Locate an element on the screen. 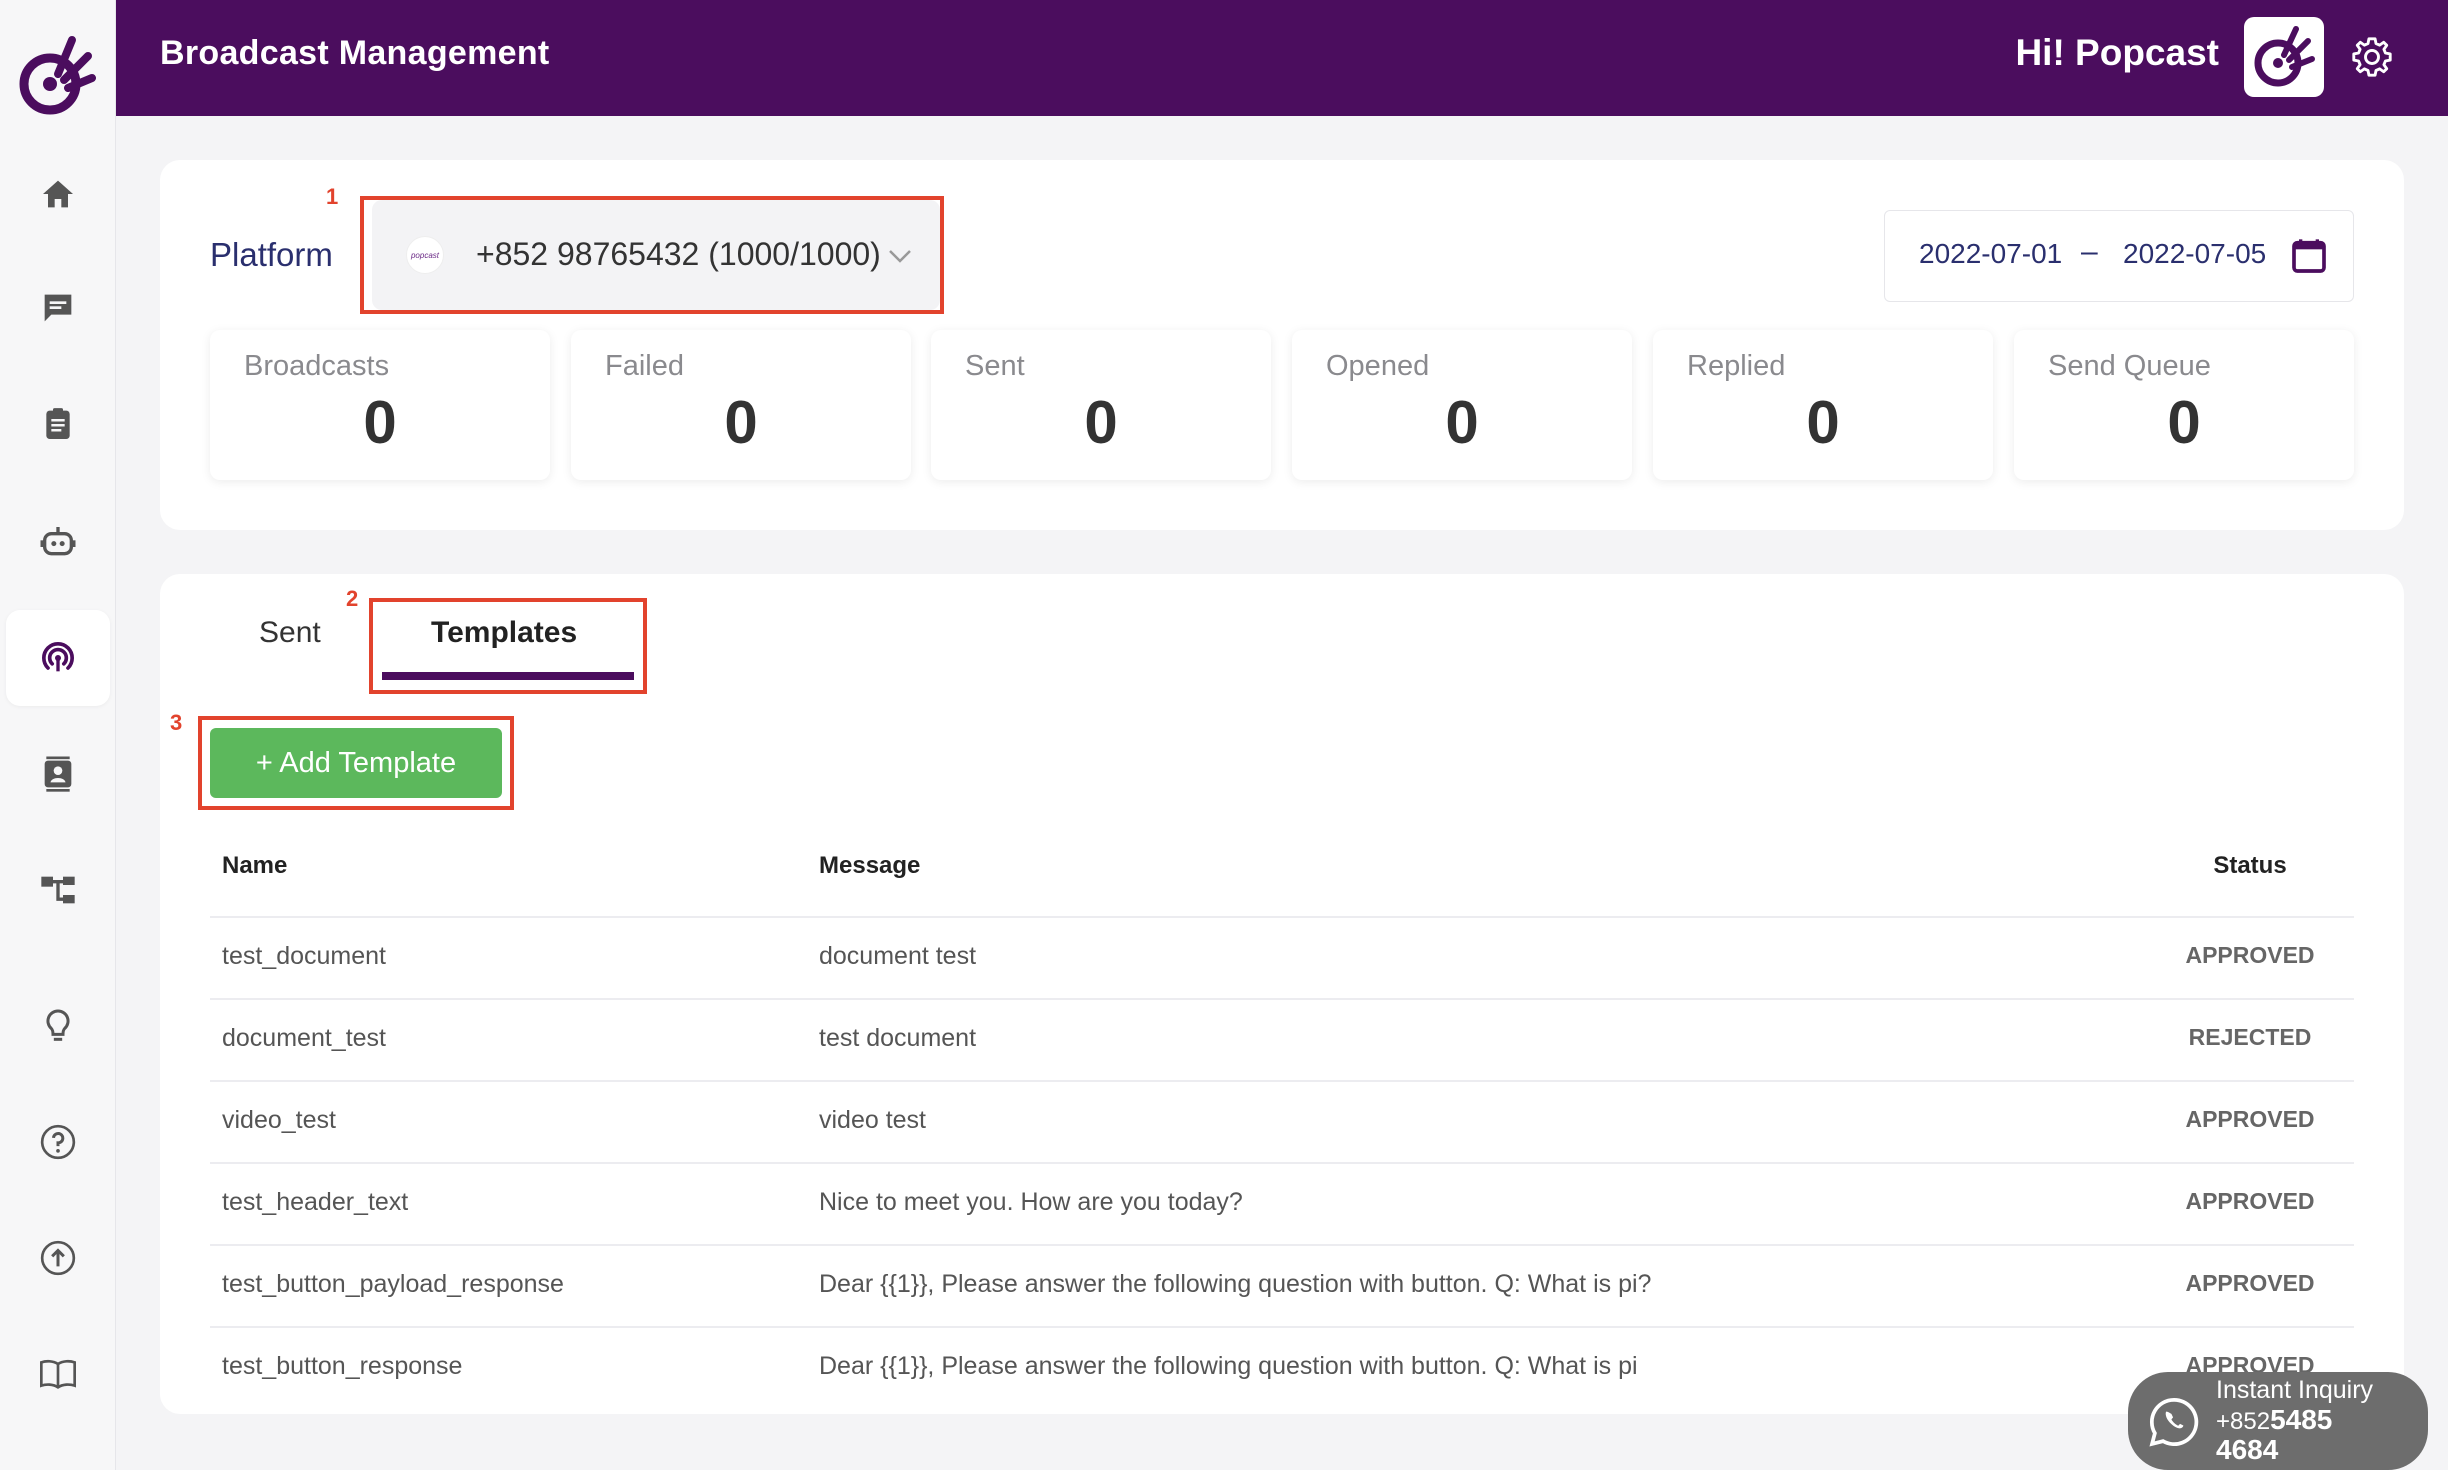 The width and height of the screenshot is (2448, 1470). chat-icon is located at coordinates (58, 308).